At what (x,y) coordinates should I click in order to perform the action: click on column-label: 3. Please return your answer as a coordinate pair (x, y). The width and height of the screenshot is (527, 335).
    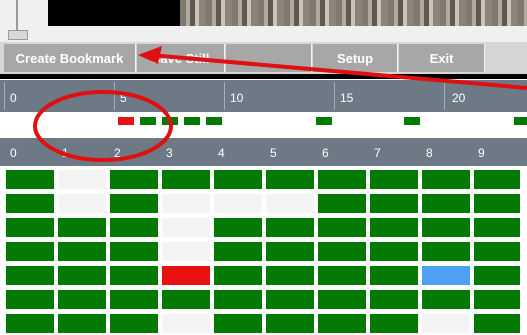
    Looking at the image, I should click on (169, 153).